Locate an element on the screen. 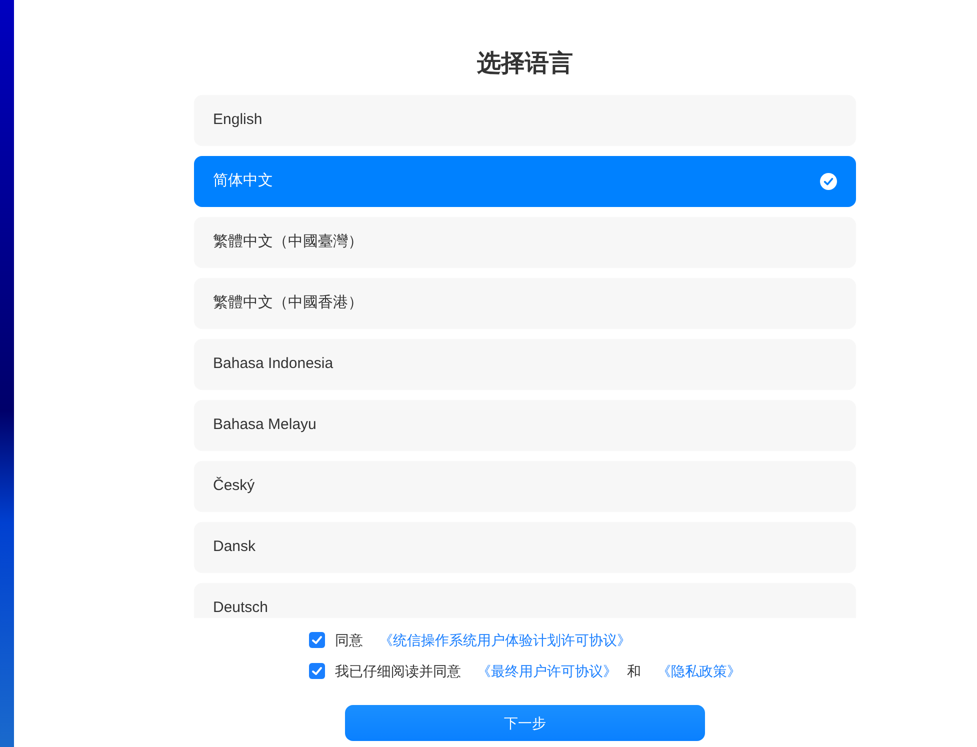 The width and height of the screenshot is (977, 747). language-option: Český is located at coordinates (525, 486).